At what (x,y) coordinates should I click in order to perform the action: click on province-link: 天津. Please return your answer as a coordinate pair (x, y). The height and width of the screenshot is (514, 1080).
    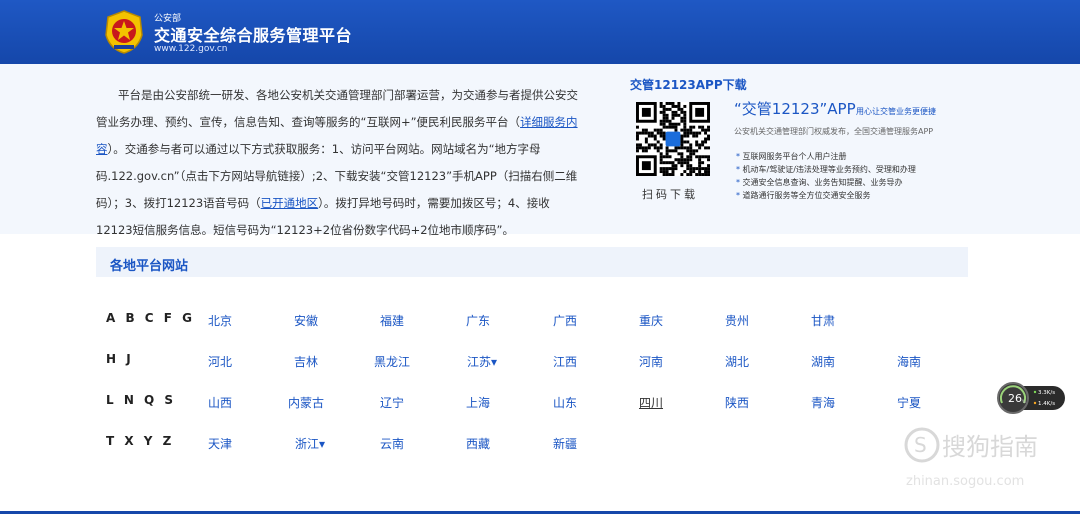
    Looking at the image, I should click on (220, 443).